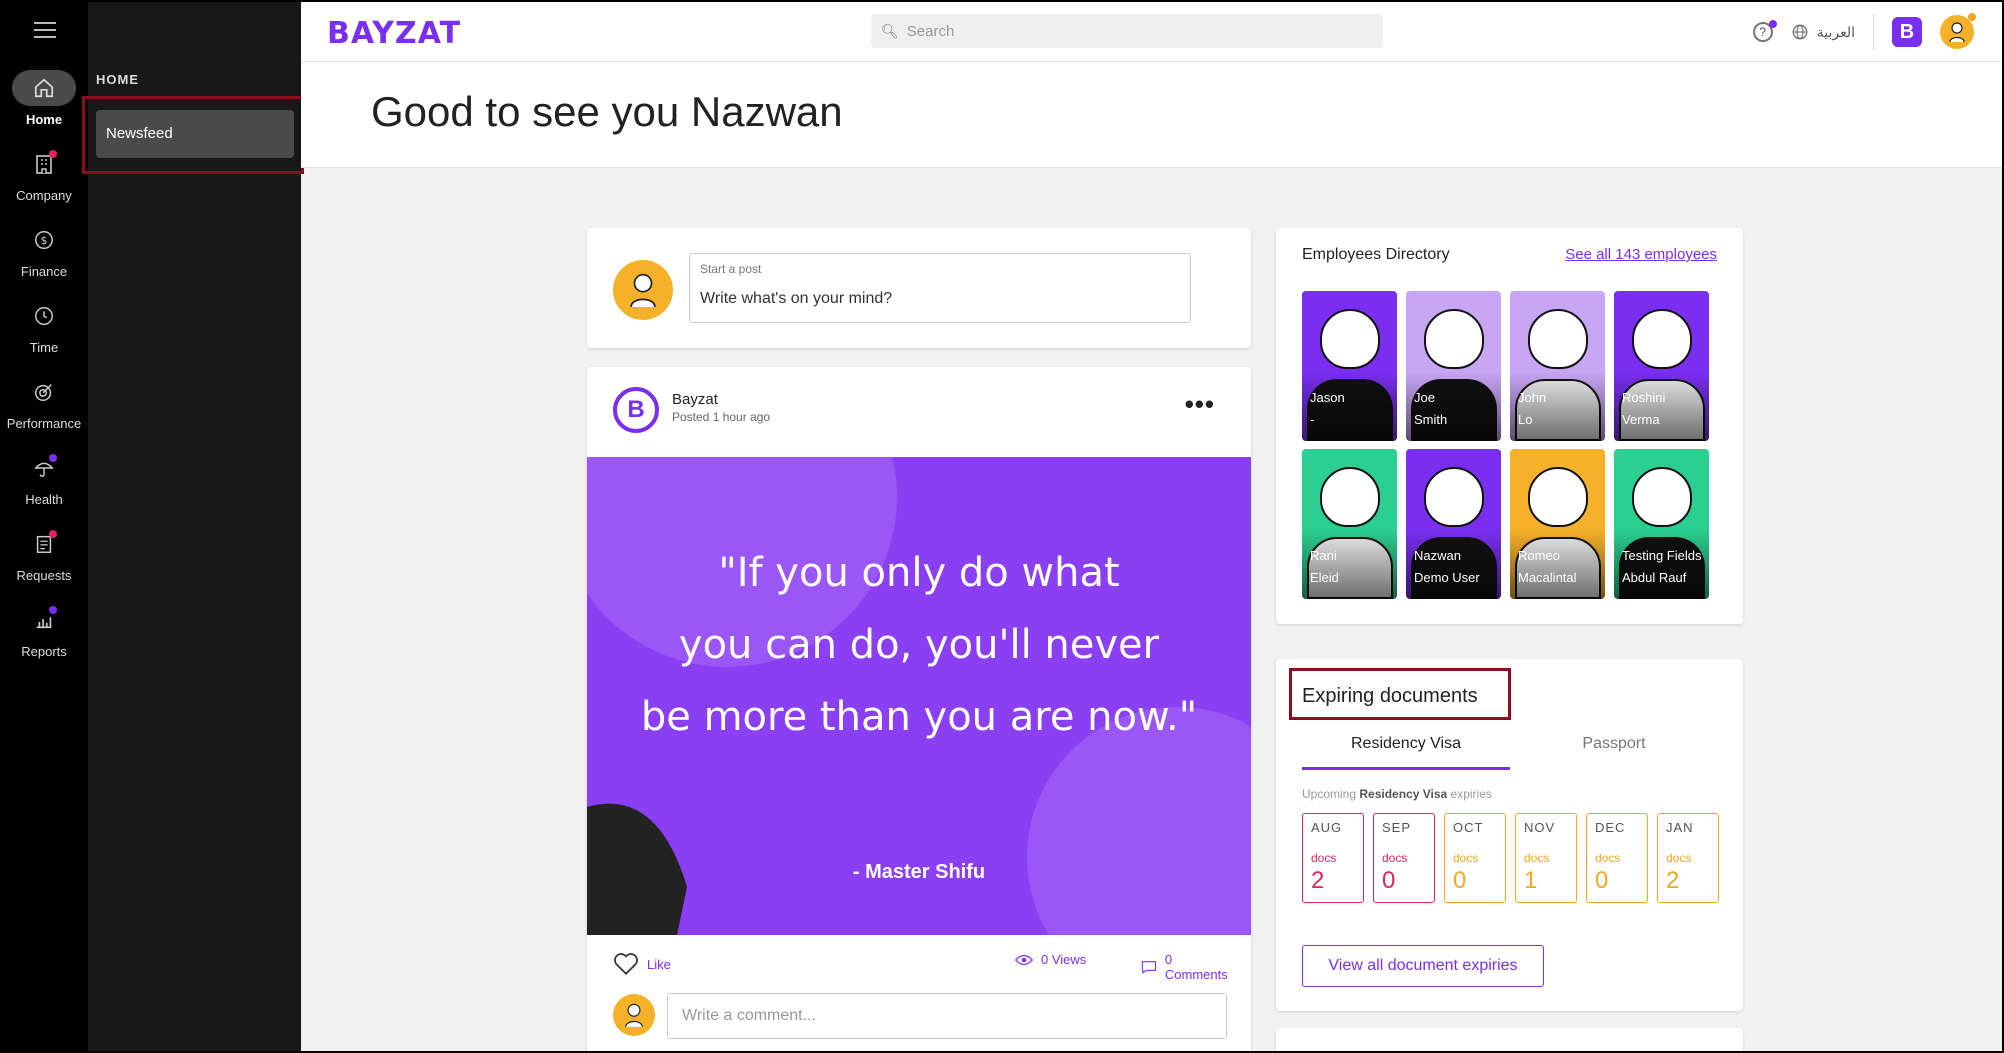 The width and height of the screenshot is (2004, 1053). What do you see at coordinates (1546, 858) in the screenshot?
I see `month-card-nov: NOV docs 1` at bounding box center [1546, 858].